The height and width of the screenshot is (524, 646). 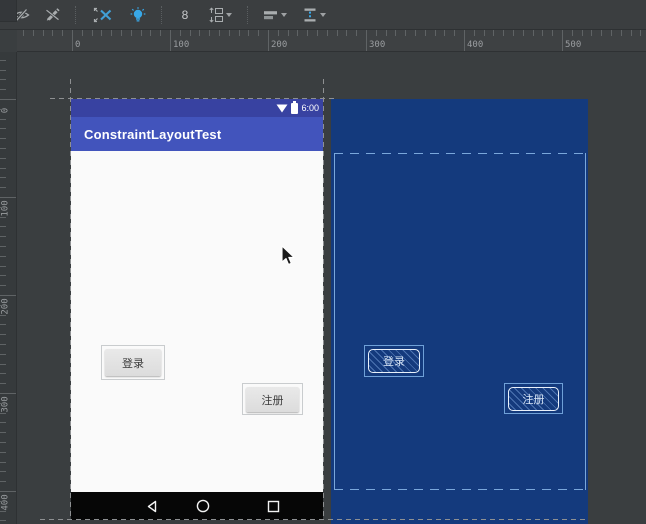 What do you see at coordinates (8, 11) in the screenshot?
I see `ruler-corner` at bounding box center [8, 11].